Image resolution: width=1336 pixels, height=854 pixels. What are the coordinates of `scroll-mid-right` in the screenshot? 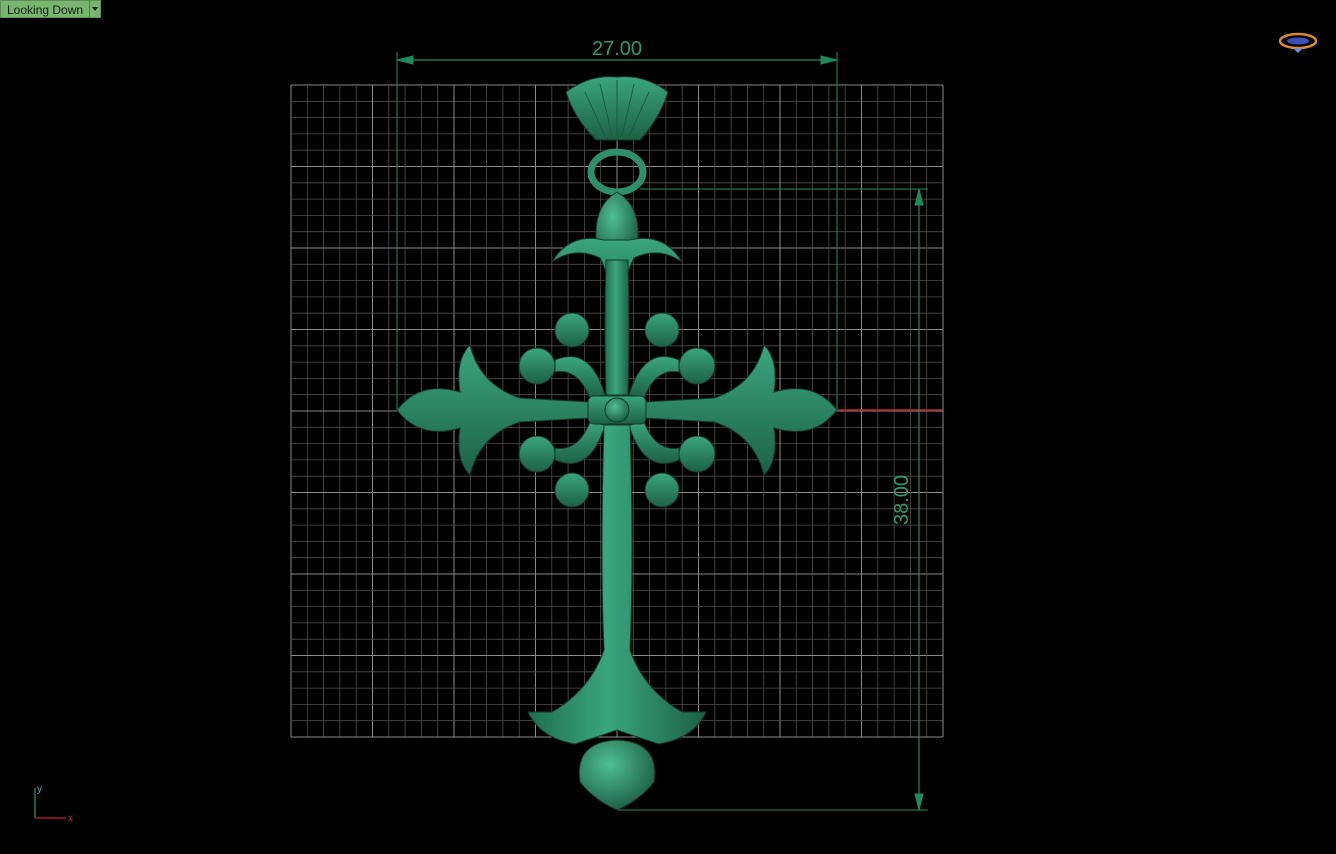 It's located at (697, 366).